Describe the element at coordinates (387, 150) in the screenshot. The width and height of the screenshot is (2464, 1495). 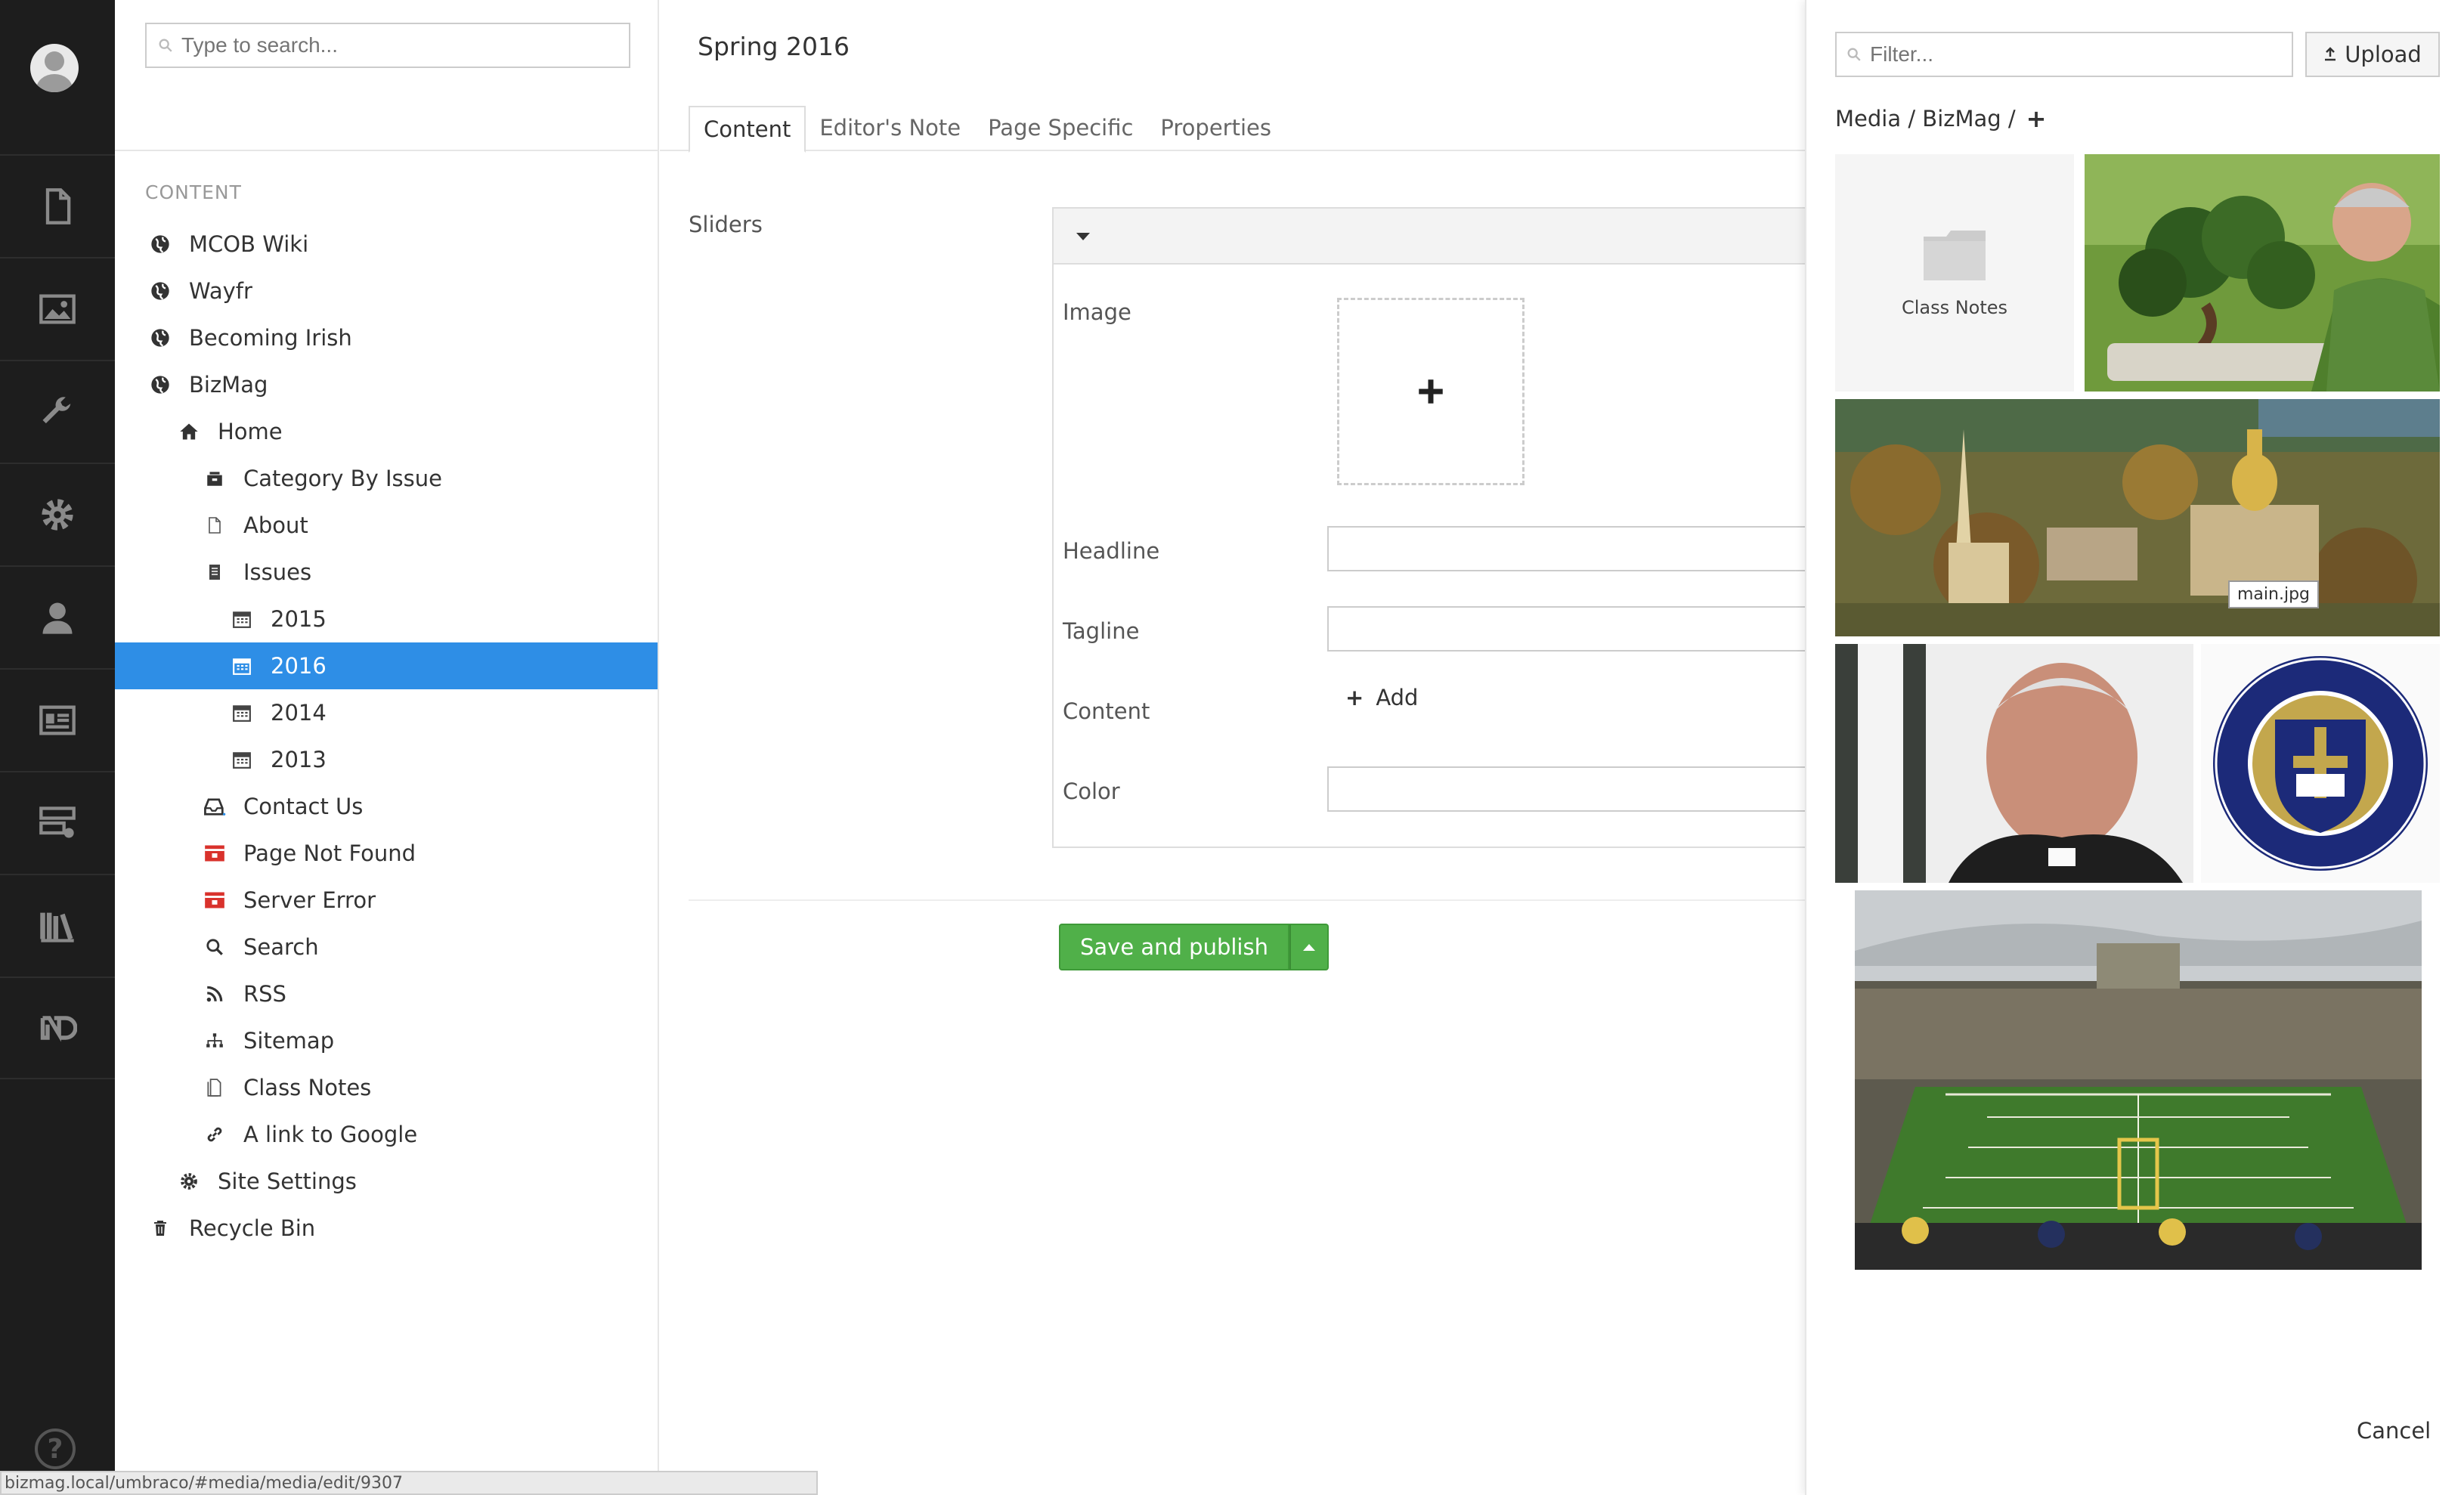
I see `tree-divider` at that location.